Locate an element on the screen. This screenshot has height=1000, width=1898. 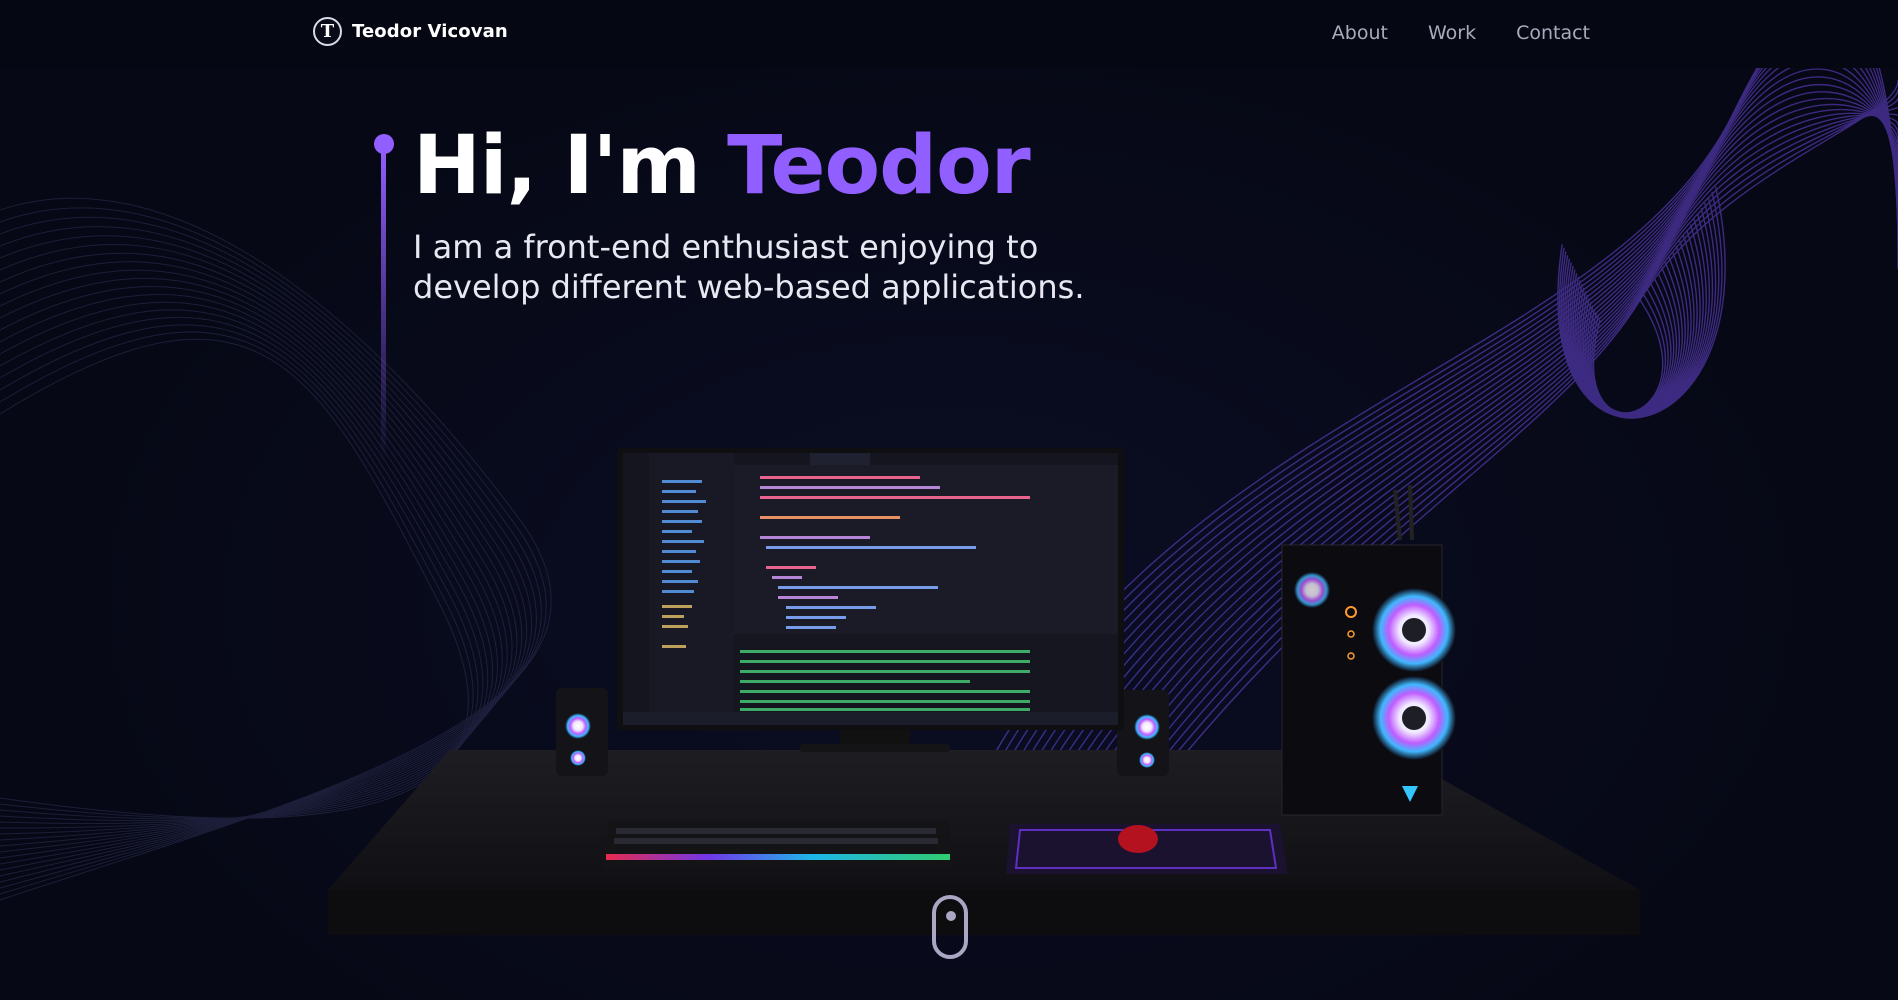
nav-links: About Work Contact is located at coordinates (1461, 33).